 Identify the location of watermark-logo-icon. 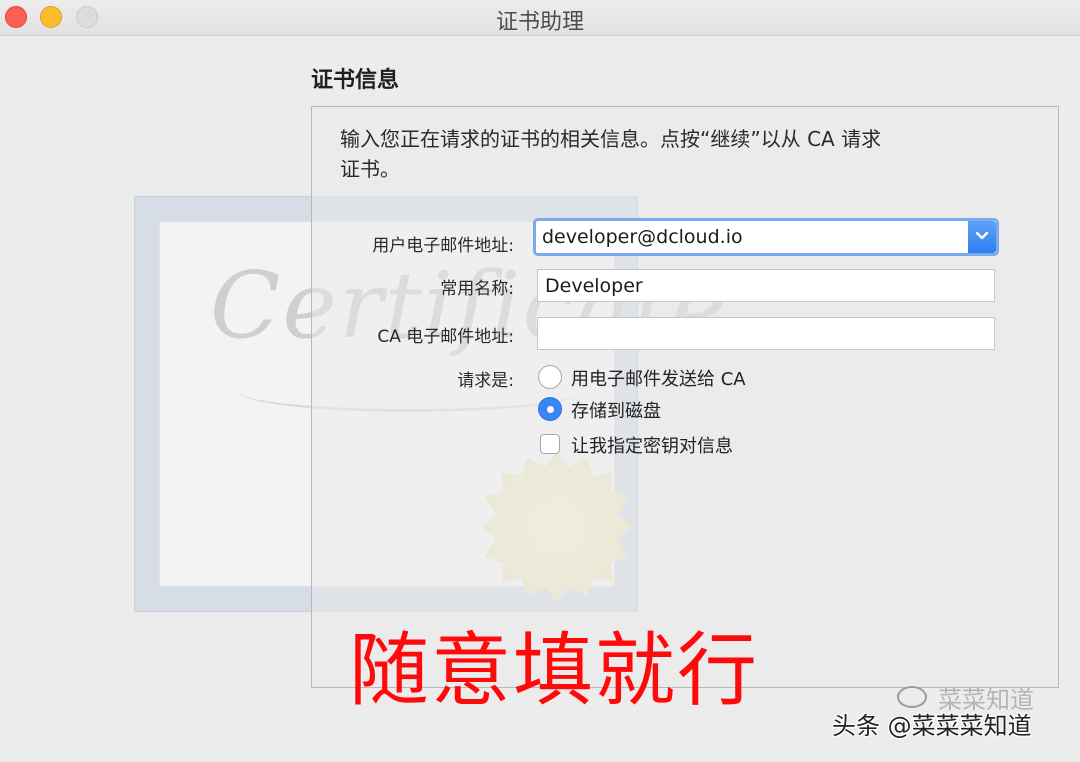
(912, 697).